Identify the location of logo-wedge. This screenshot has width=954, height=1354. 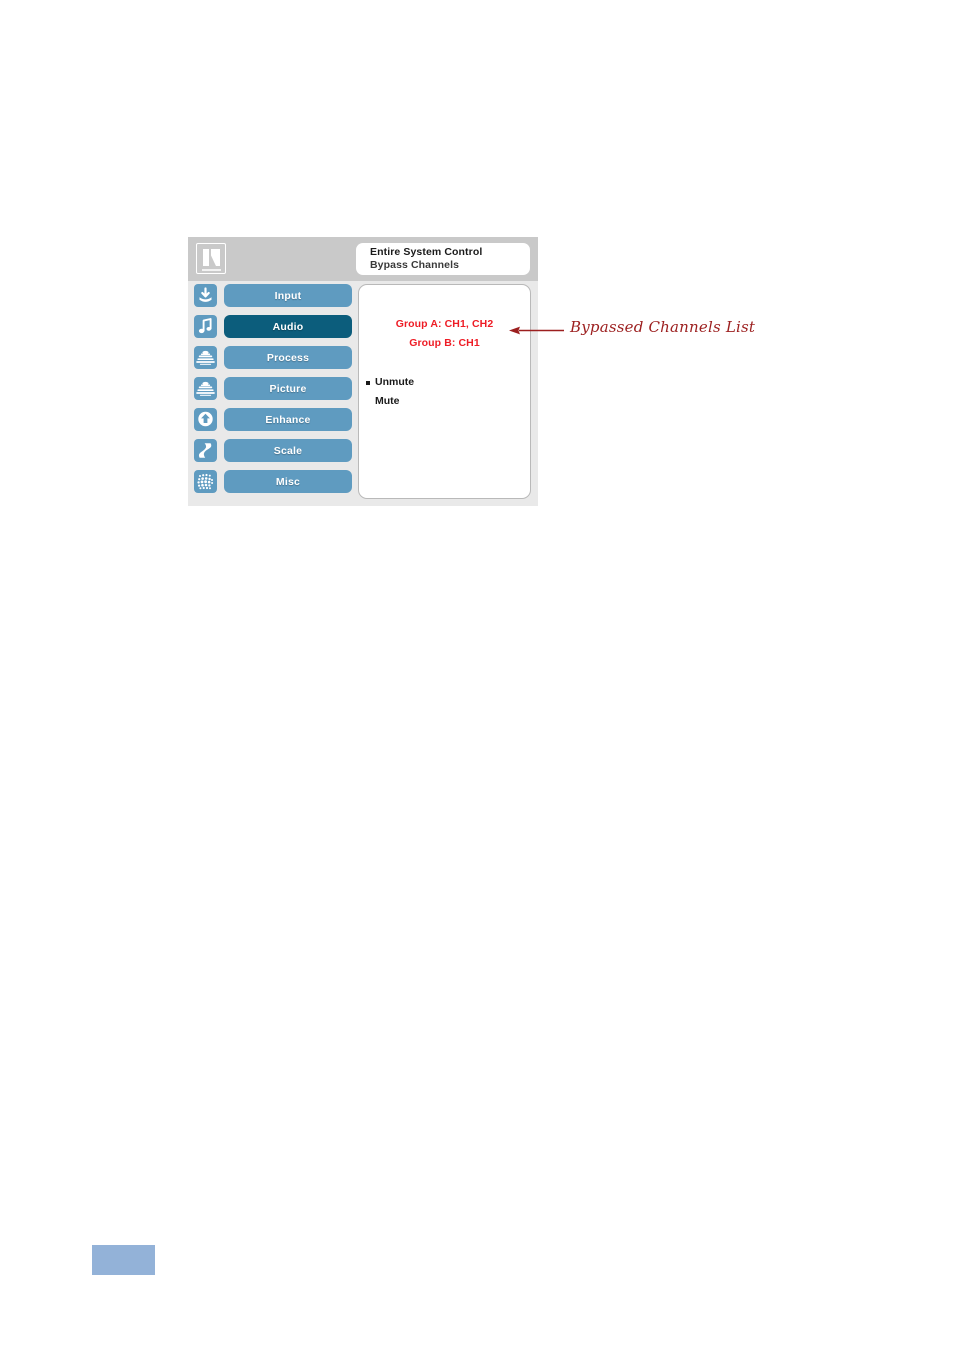
(215, 257).